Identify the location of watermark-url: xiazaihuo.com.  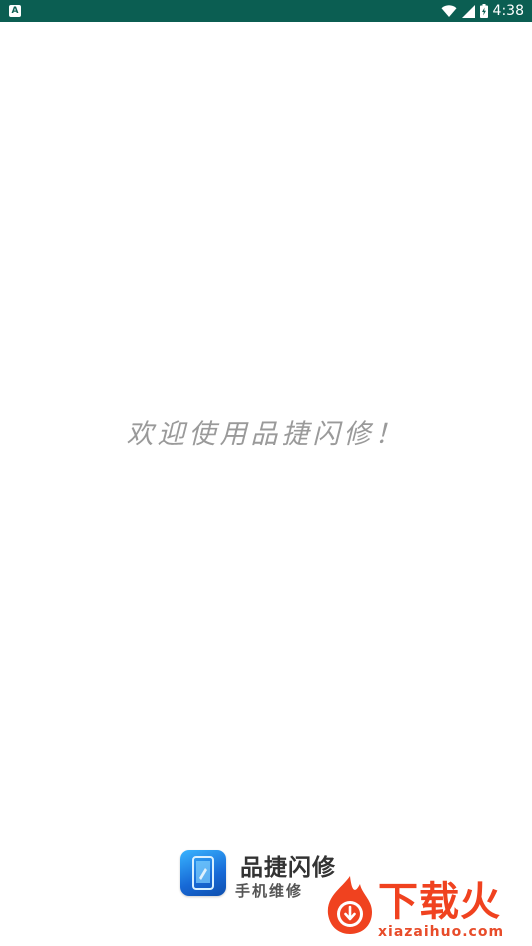
(441, 932).